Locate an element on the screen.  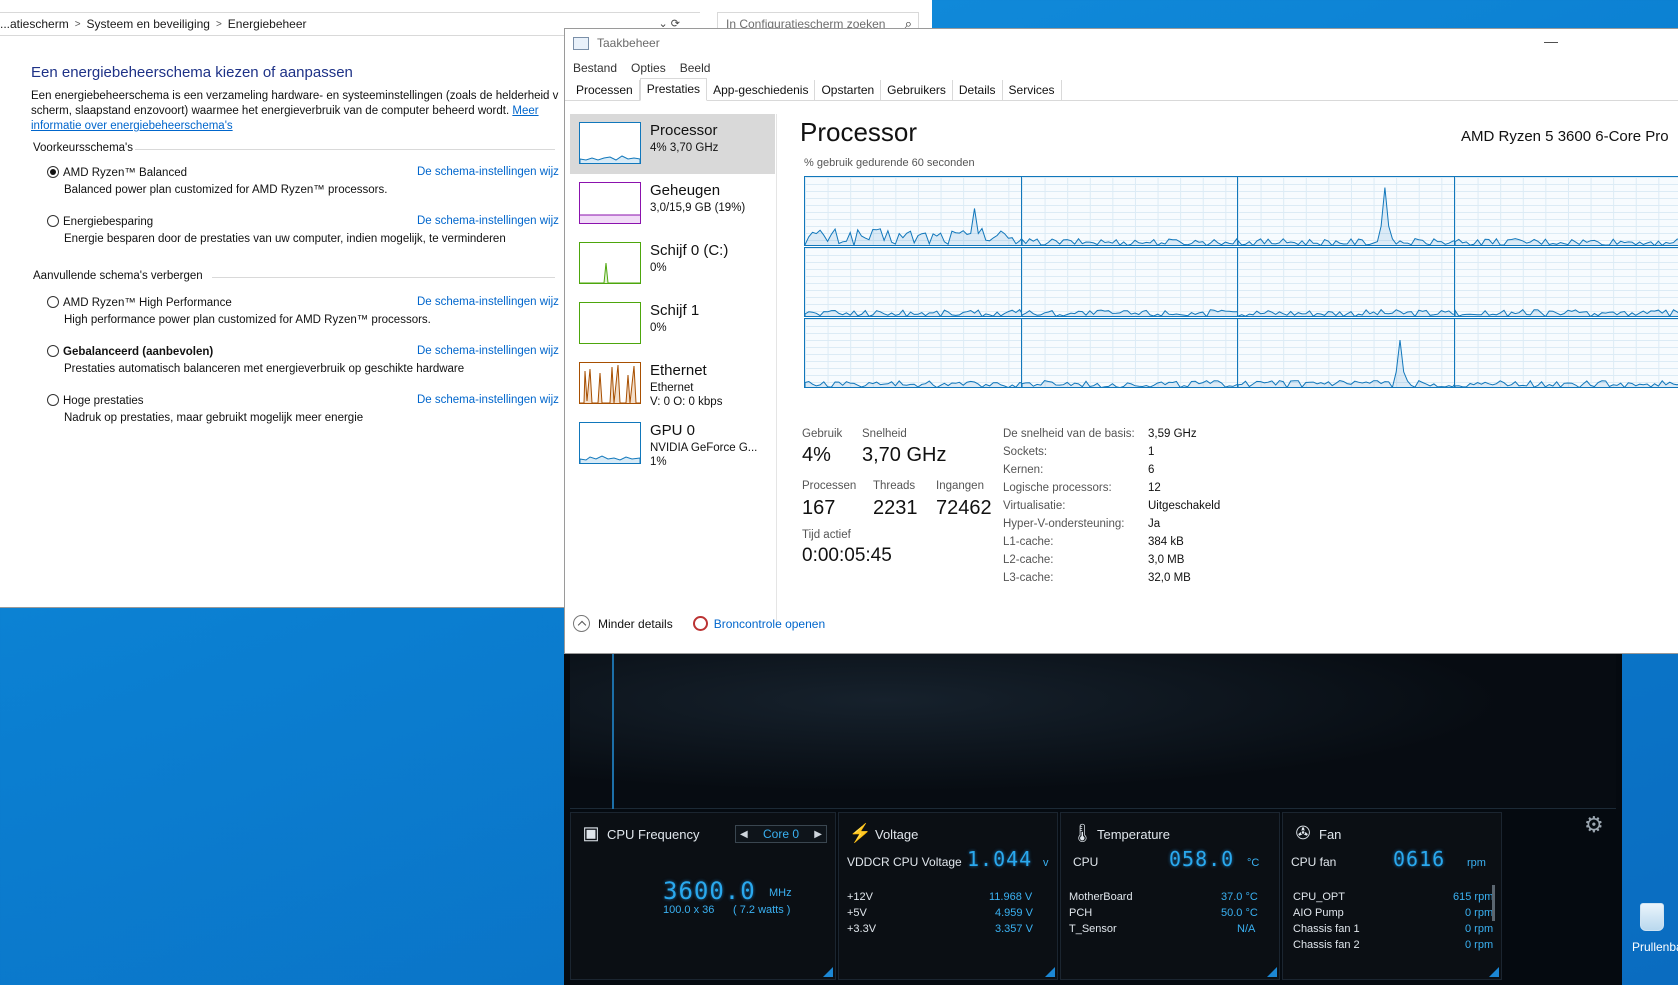
tab-processes: Processen is located at coordinates (605, 90).